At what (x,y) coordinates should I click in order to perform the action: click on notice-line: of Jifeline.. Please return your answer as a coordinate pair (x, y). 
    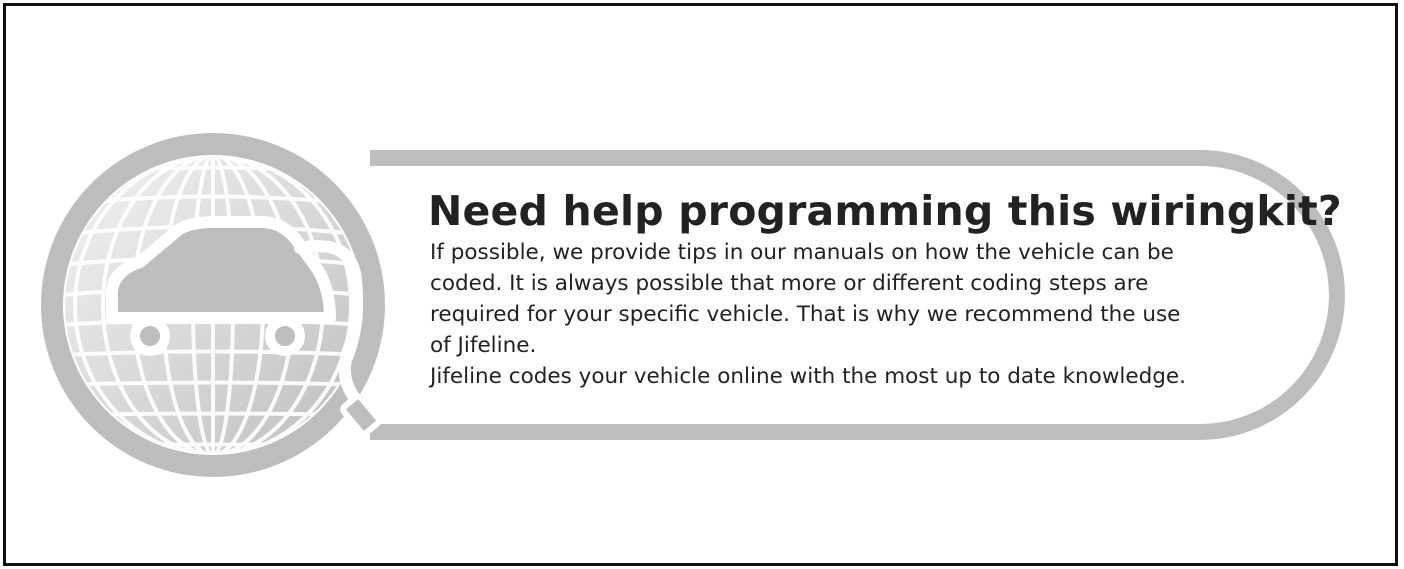
    Looking at the image, I should click on (483, 345).